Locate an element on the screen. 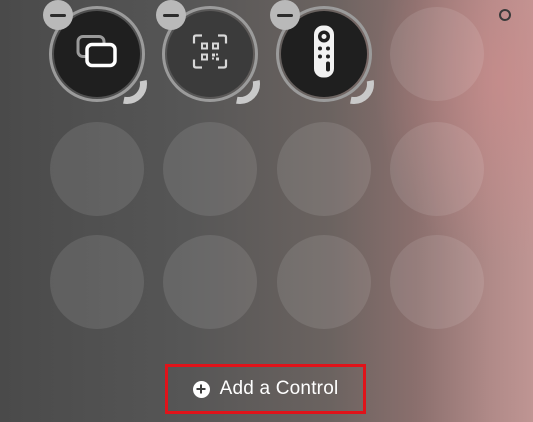  plus-circle-icon is located at coordinates (201, 389).